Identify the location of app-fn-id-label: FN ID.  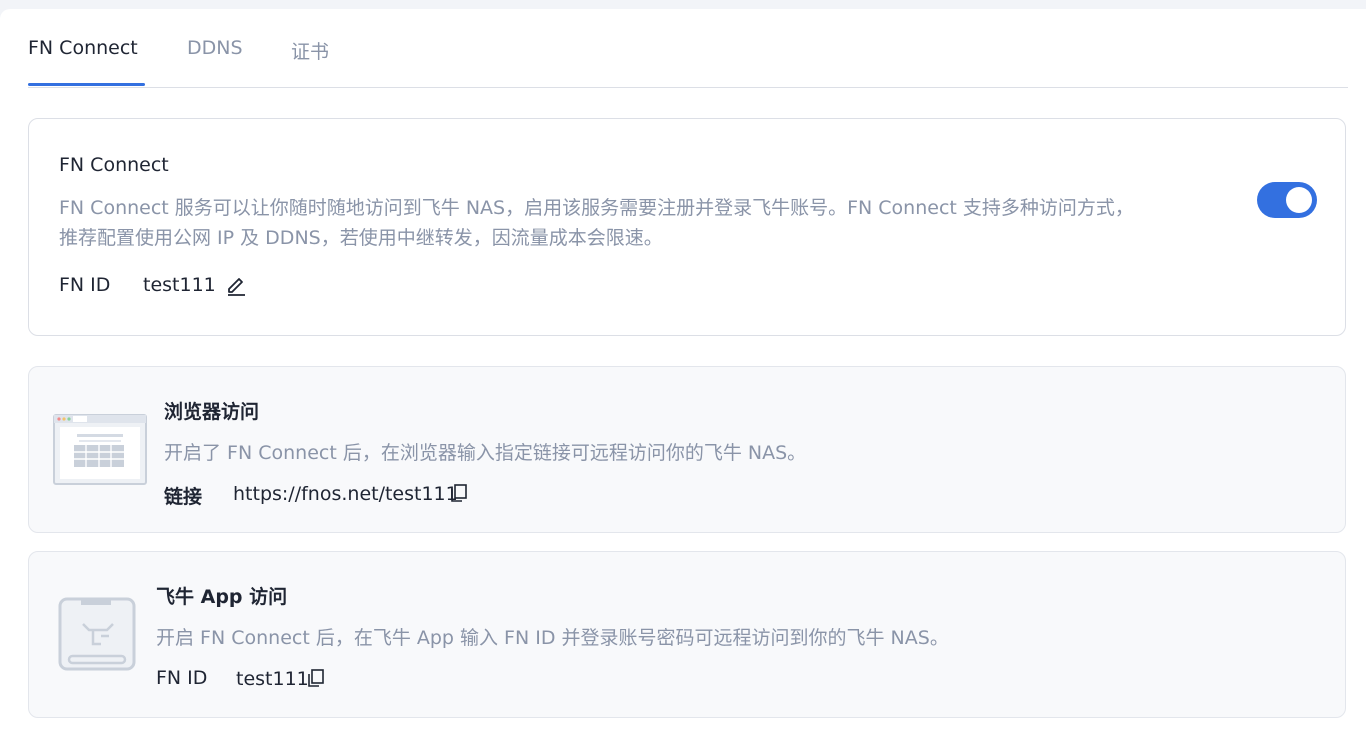
(182, 678).